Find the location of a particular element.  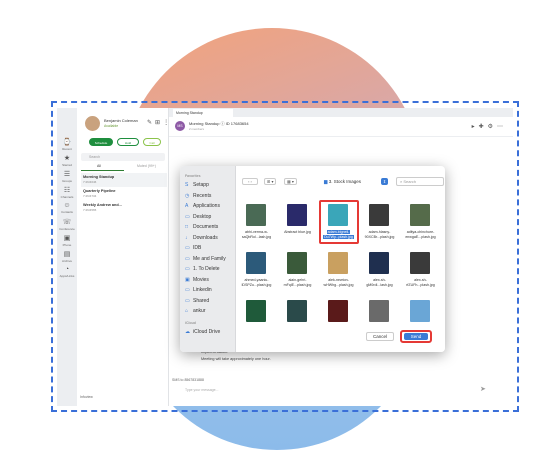

cancel-button: Cancel is located at coordinates (380, 336).